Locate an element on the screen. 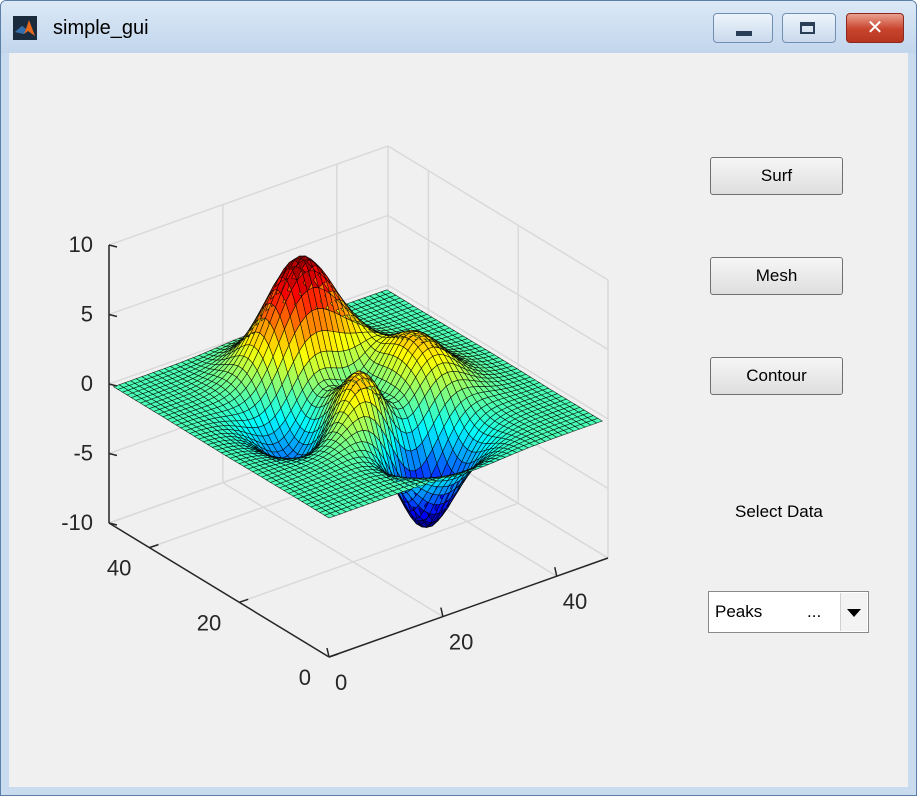  z-tick-label: -5 is located at coordinates (83, 453).